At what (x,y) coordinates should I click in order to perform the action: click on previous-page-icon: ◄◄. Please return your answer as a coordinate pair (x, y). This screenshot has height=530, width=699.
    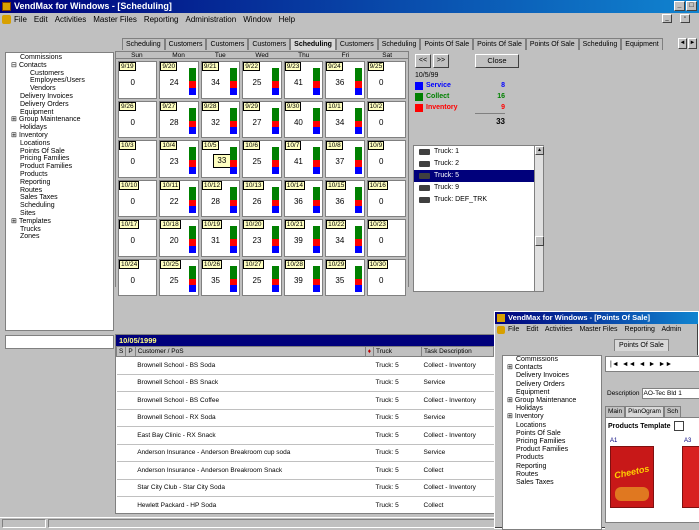
    Looking at the image, I should click on (629, 364).